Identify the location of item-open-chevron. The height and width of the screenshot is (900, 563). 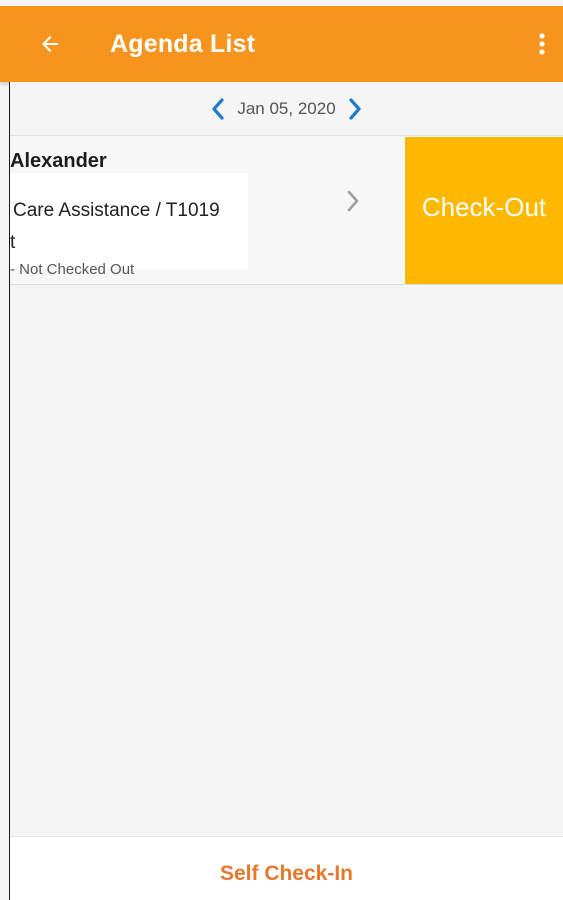
(353, 201).